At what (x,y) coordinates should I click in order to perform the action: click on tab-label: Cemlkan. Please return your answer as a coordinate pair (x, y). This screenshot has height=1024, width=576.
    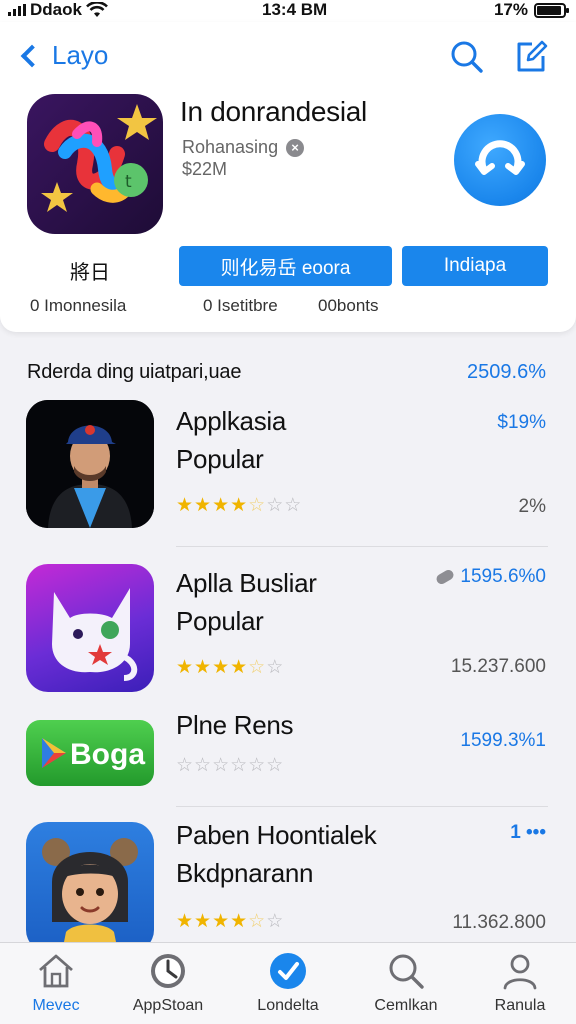
    Looking at the image, I should click on (406, 1005).